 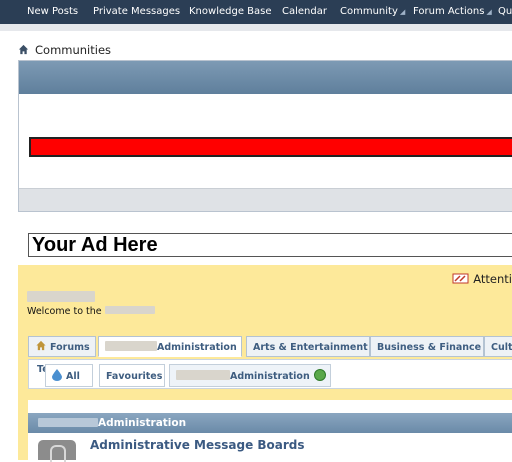 I want to click on breadcrumb: Communities, so click(x=64, y=50).